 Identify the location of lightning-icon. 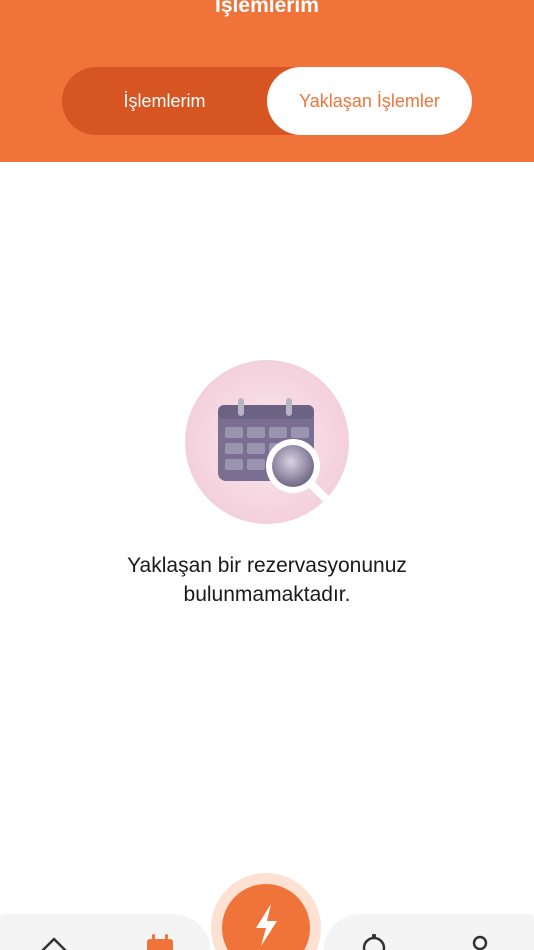
(266, 926).